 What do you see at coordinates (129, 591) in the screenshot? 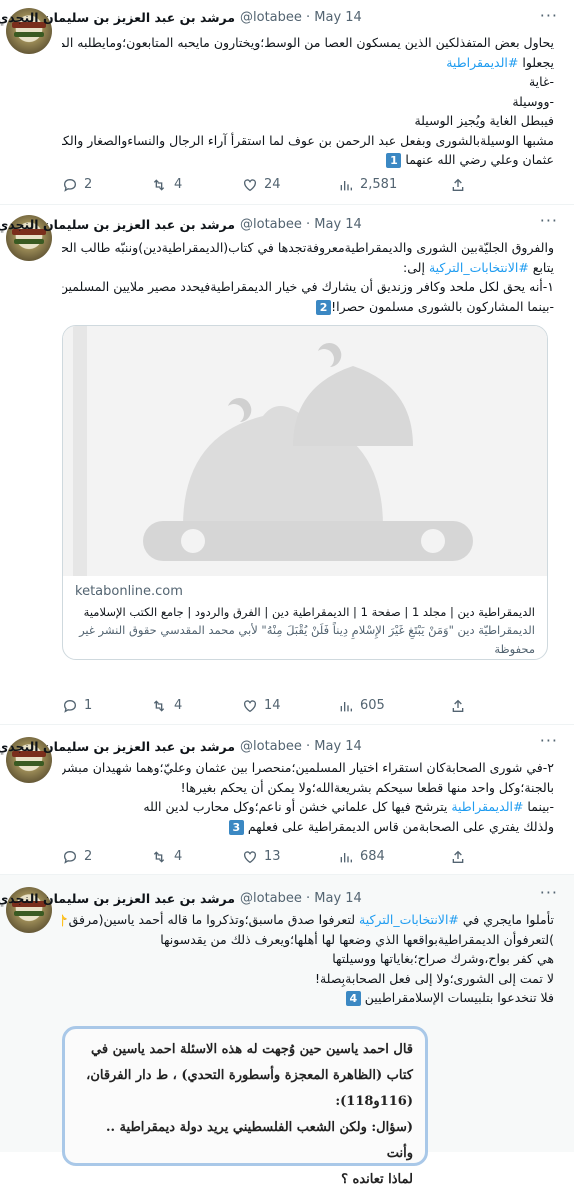
I see `link-card-domain: ketabonline.com` at bounding box center [129, 591].